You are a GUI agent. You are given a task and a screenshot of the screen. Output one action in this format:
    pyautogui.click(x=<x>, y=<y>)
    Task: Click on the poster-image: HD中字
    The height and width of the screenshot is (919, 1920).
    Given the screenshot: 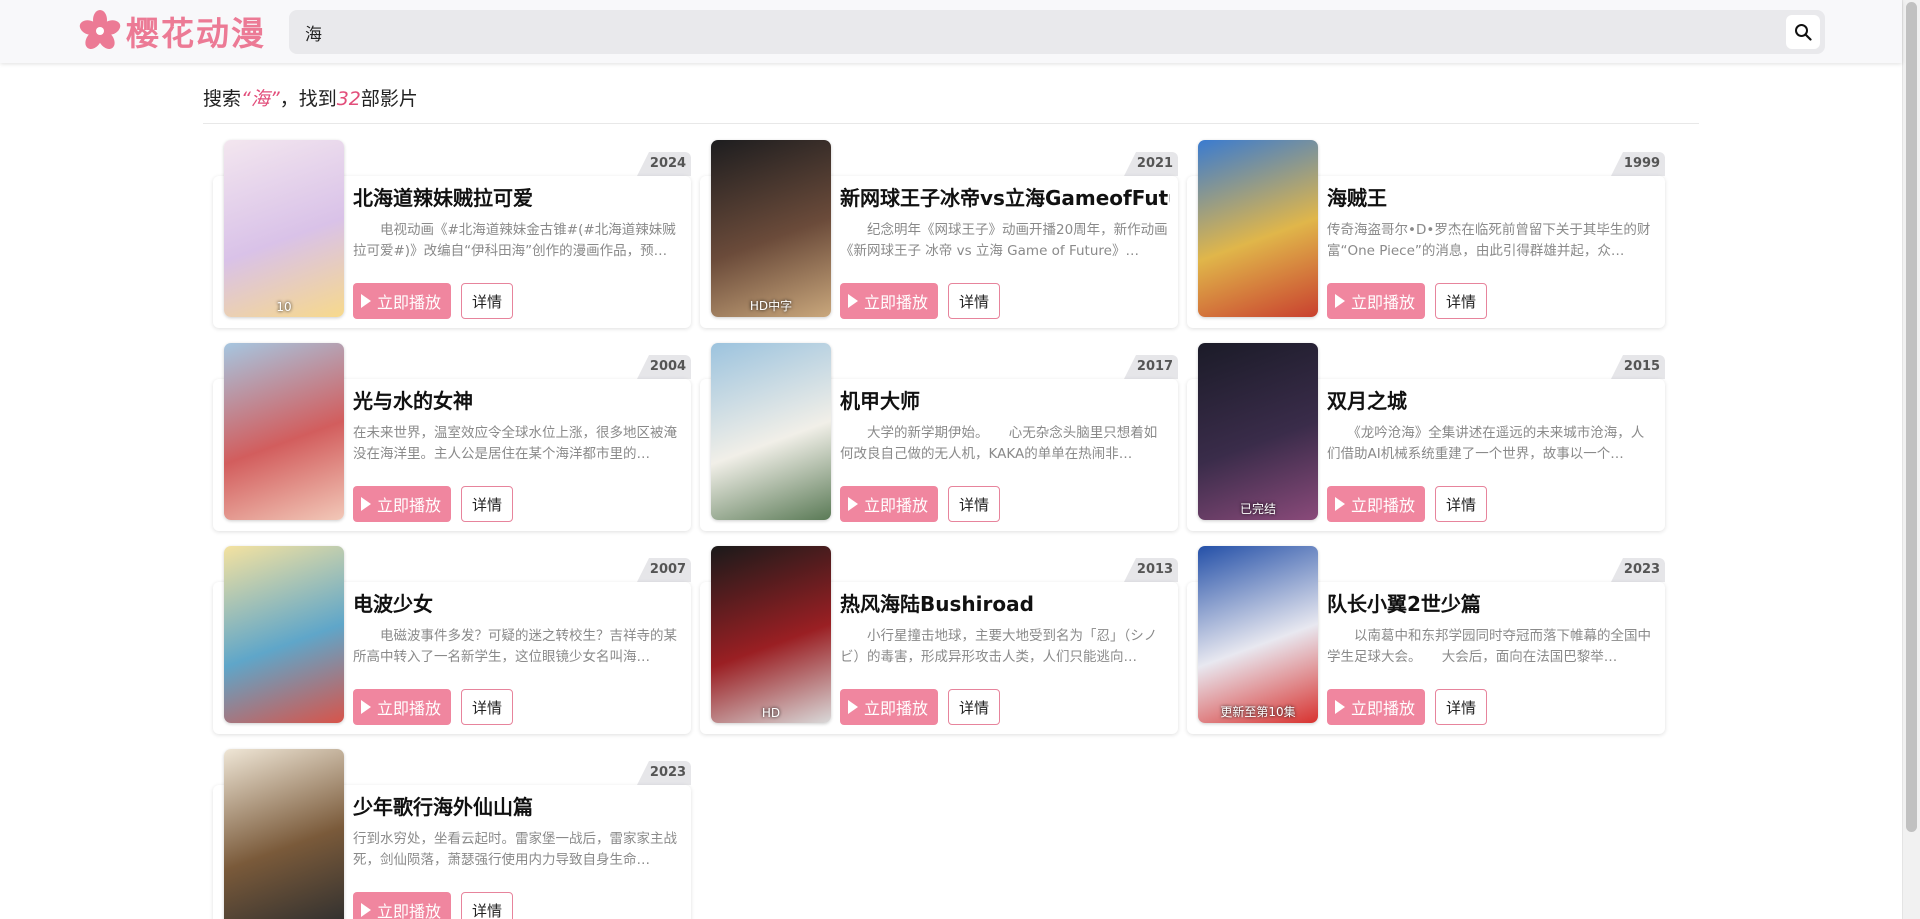 What is the action you would take?
    pyautogui.click(x=771, y=228)
    